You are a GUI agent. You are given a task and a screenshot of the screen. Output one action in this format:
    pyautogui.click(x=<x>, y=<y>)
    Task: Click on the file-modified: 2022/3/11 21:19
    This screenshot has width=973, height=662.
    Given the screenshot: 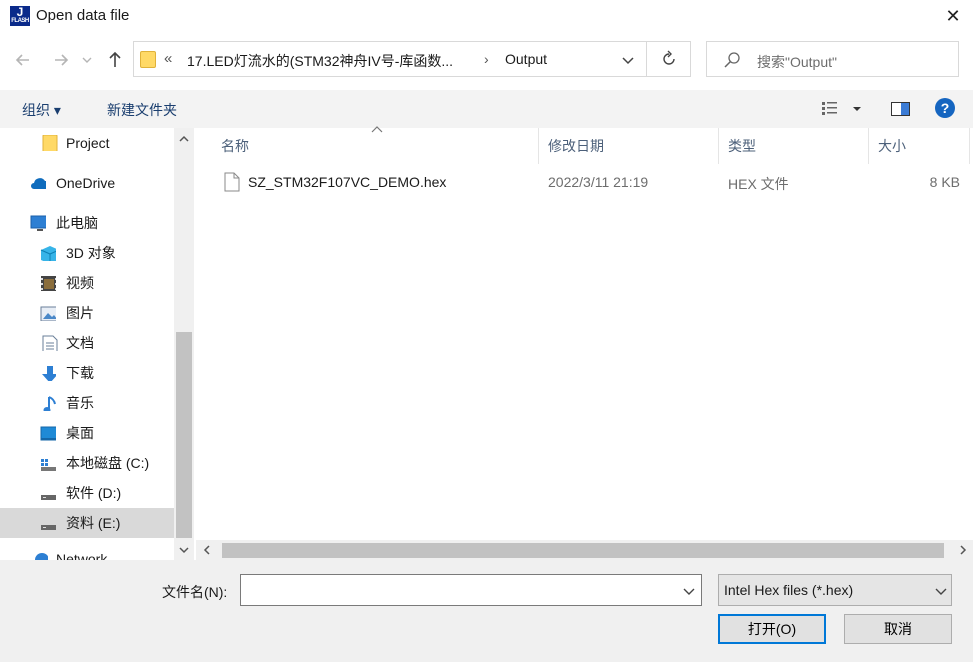 What is the action you would take?
    pyautogui.click(x=598, y=182)
    